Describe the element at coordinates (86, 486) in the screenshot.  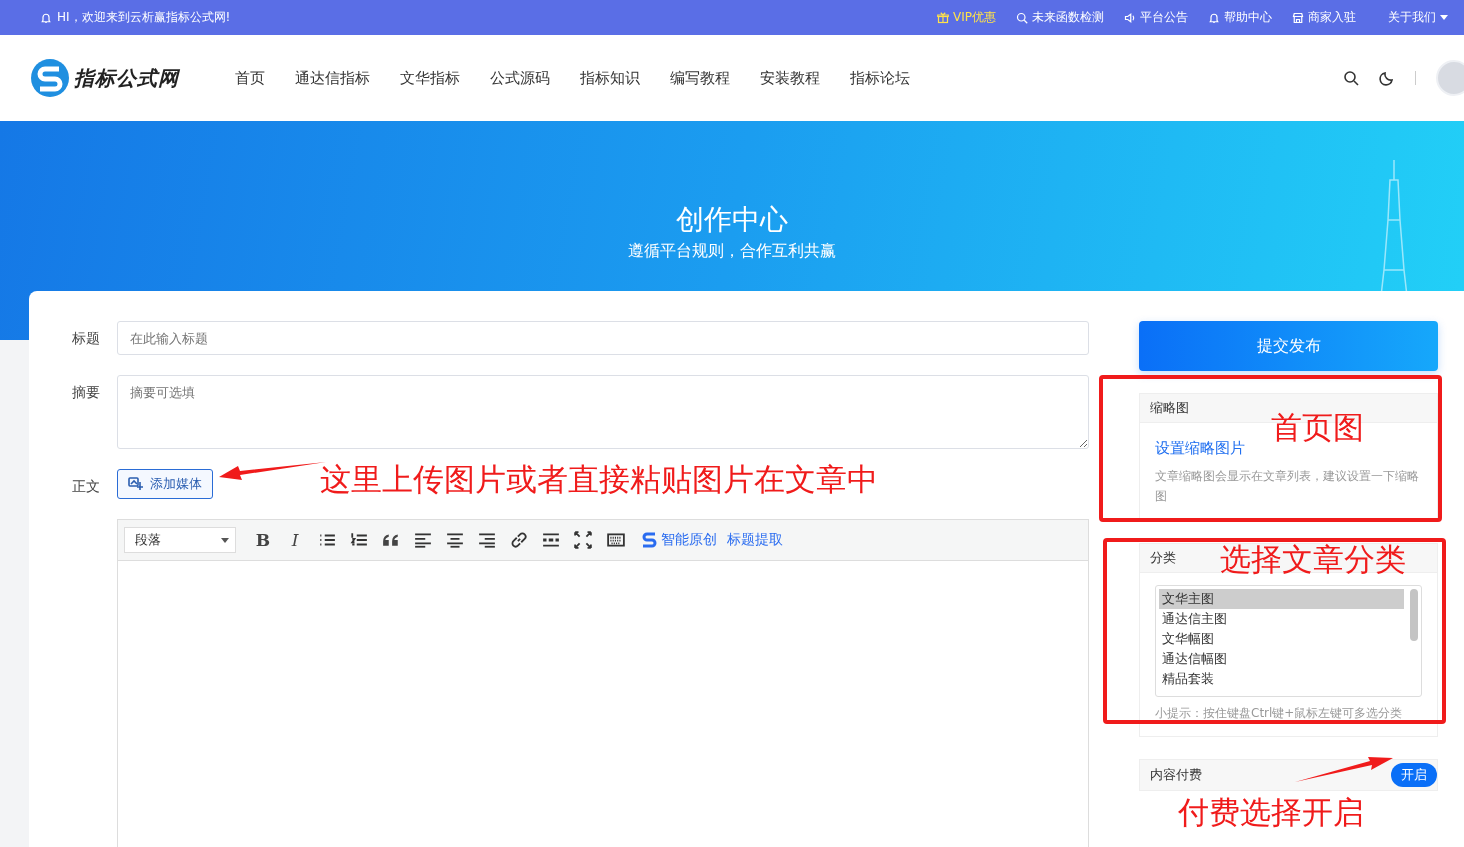
I see `field-label: 正文` at that location.